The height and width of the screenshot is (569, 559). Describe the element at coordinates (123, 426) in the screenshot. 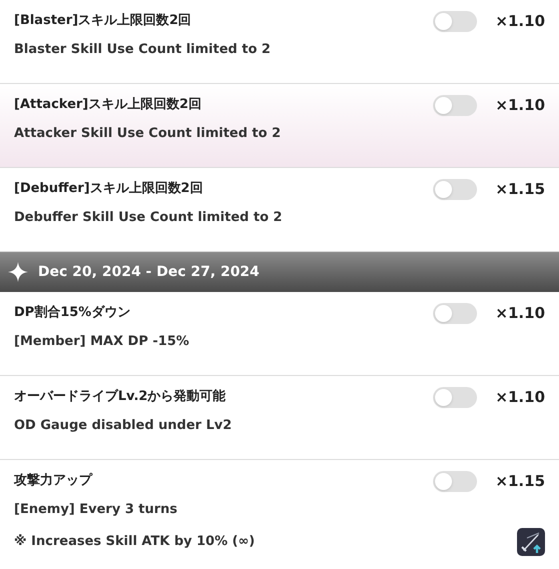

I see `option-description: OD Gauge disabled under Lv2` at that location.